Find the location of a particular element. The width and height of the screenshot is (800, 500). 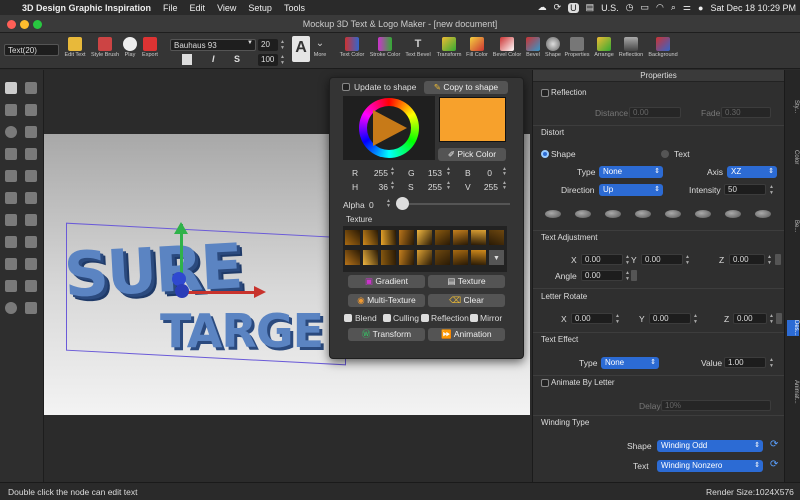

color-wheel-area is located at coordinates (389, 128).